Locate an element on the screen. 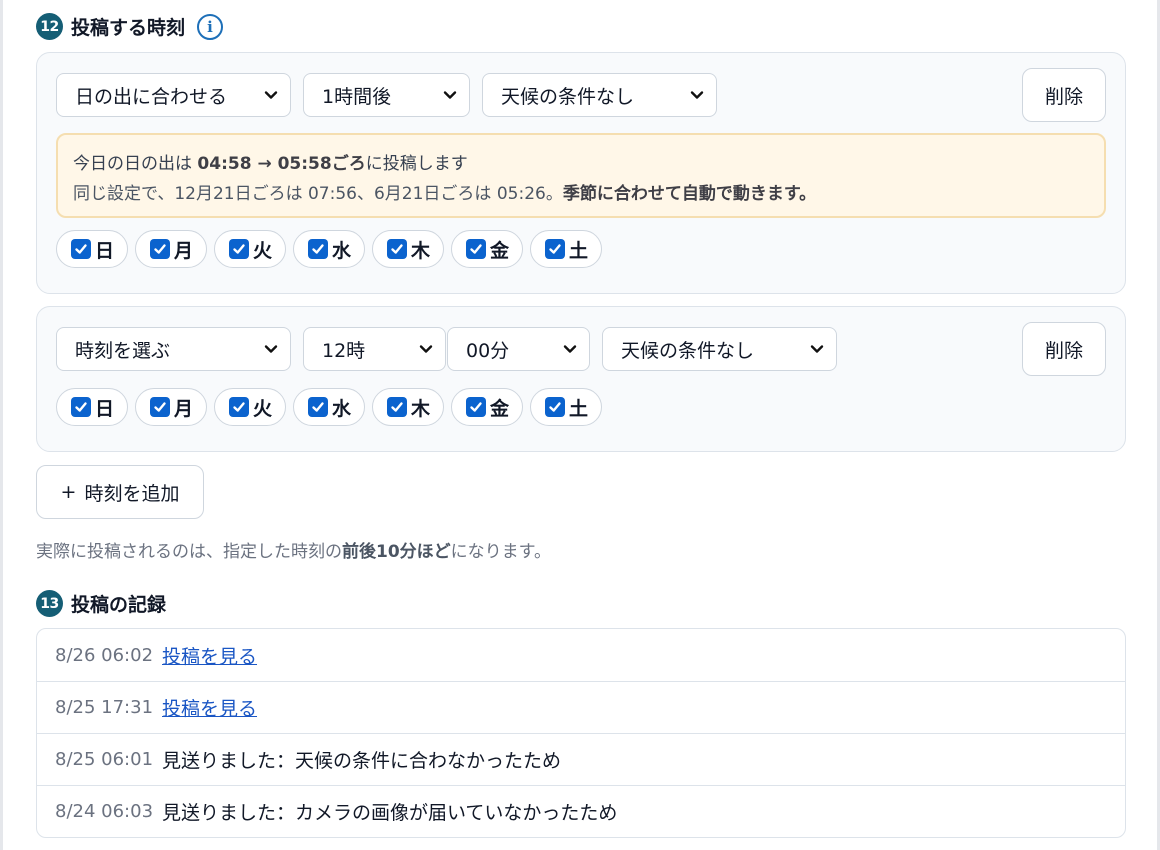  log-timestamp: 8/25 06:01 is located at coordinates (104, 759).